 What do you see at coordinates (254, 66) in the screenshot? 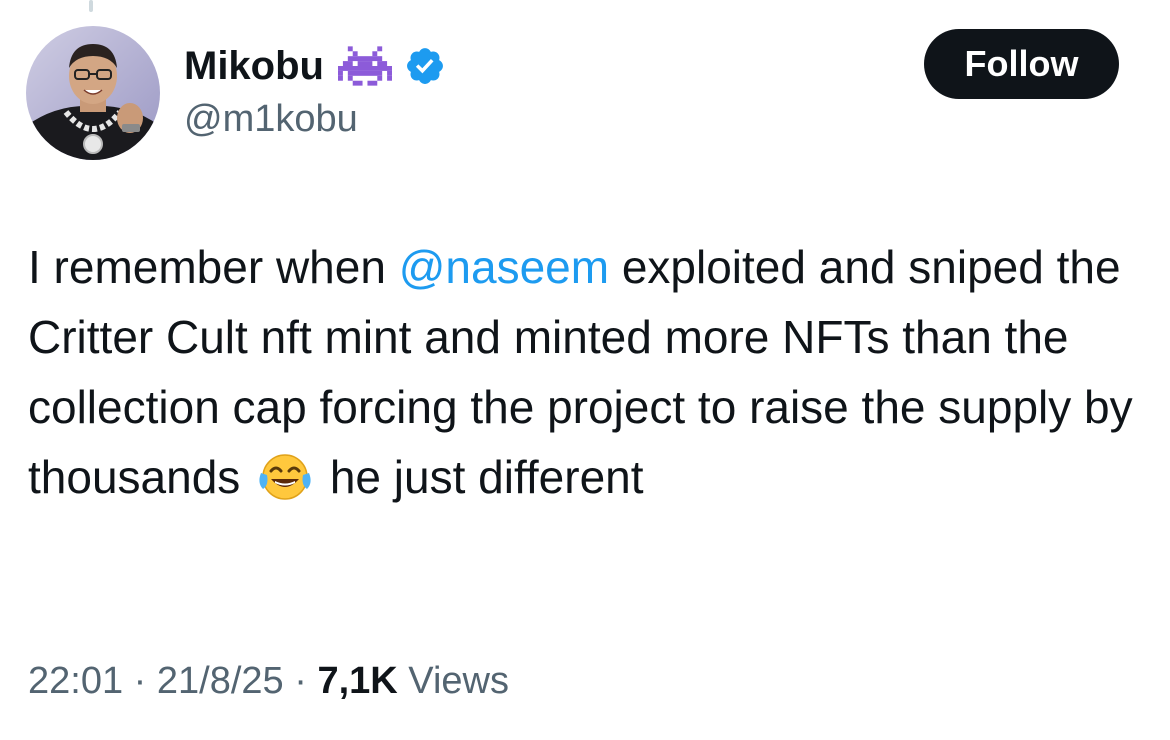
I see `author-display-name: Mikobu` at bounding box center [254, 66].